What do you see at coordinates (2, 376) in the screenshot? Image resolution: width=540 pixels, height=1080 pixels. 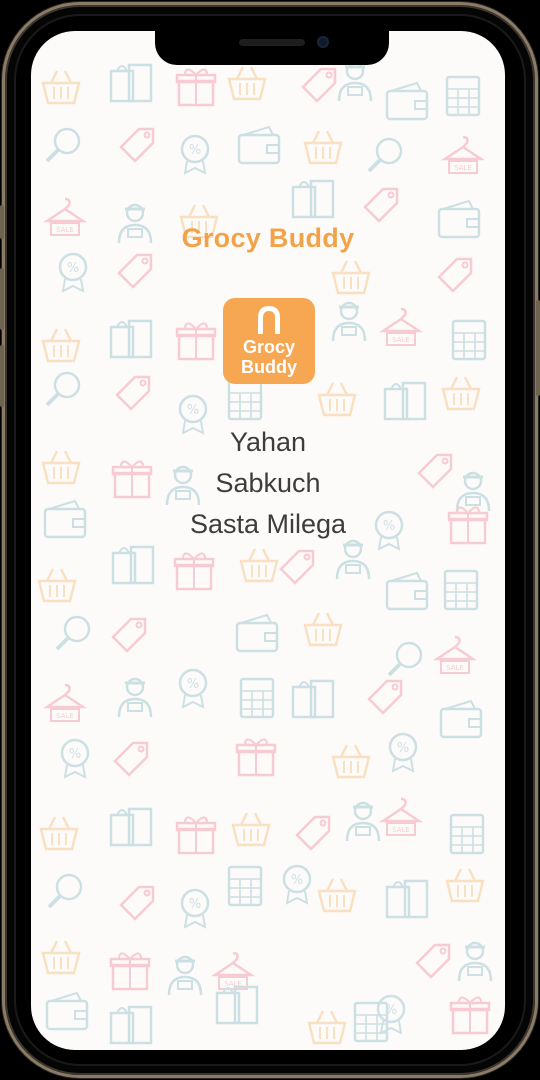 I see `volume-down-button` at bounding box center [2, 376].